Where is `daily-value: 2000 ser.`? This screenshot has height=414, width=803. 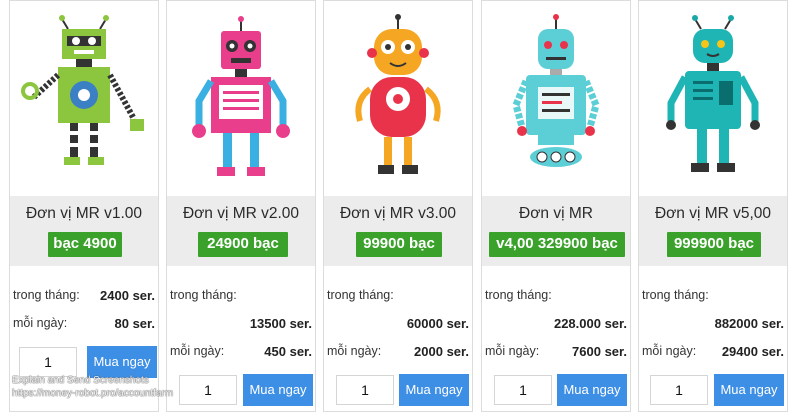 daily-value: 2000 ser. is located at coordinates (441, 351).